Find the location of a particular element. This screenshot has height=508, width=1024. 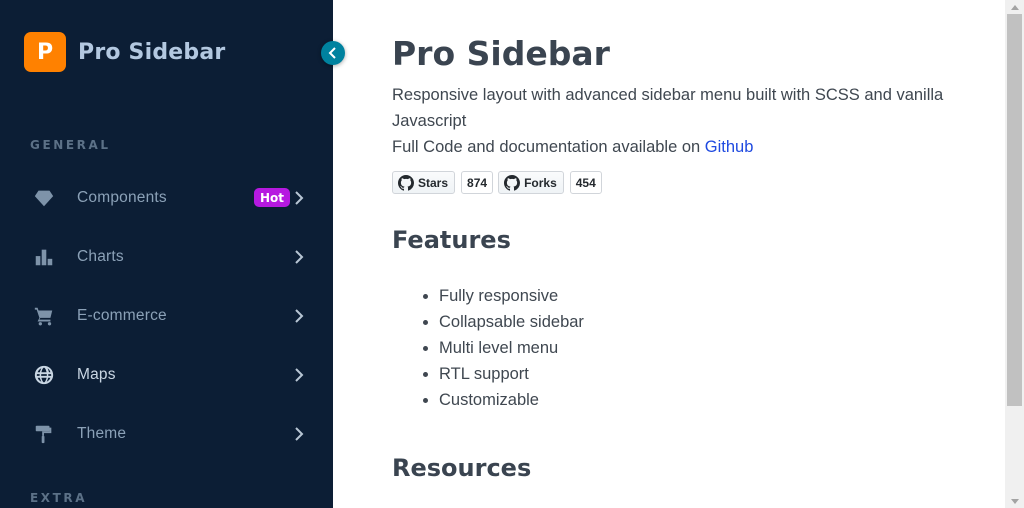

sidebar-item-charts: Charts is located at coordinates (166, 257).